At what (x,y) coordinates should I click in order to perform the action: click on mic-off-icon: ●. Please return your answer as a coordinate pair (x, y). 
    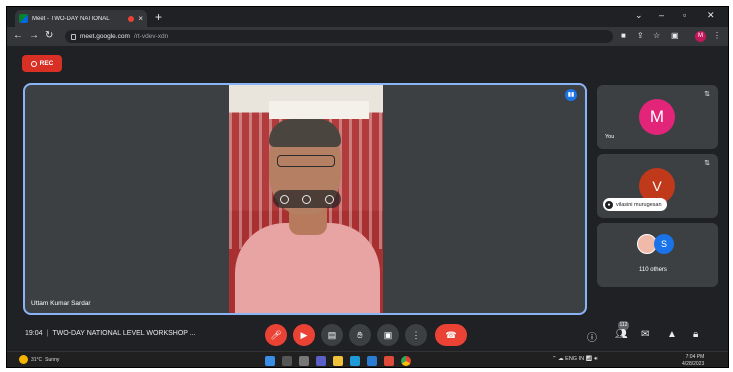
    Looking at the image, I should click on (609, 204).